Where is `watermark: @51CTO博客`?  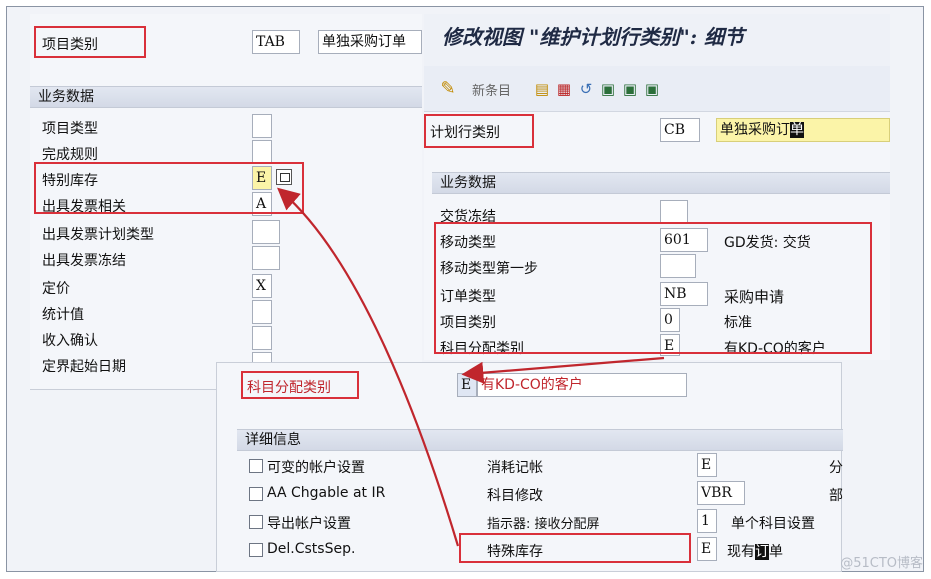 watermark: @51CTO博客 is located at coordinates (881, 563).